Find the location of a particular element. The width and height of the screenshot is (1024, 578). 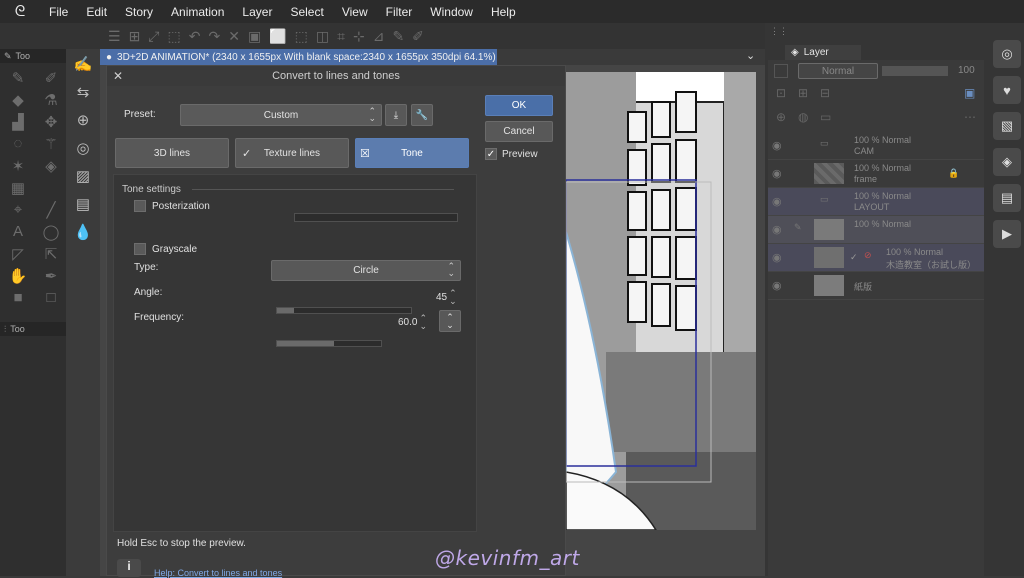

menu-icon: ☰ is located at coordinates (114, 36).